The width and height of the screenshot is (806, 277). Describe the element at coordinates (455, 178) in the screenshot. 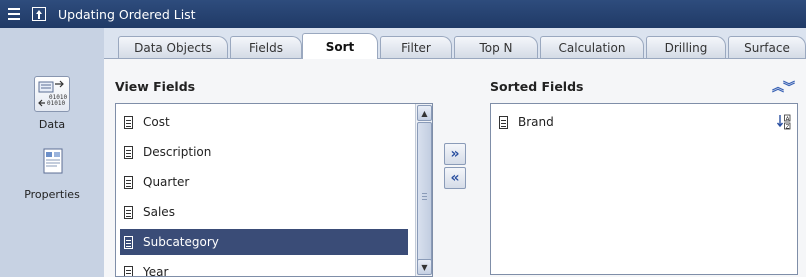

I see `remove-sort-field-button: «` at that location.